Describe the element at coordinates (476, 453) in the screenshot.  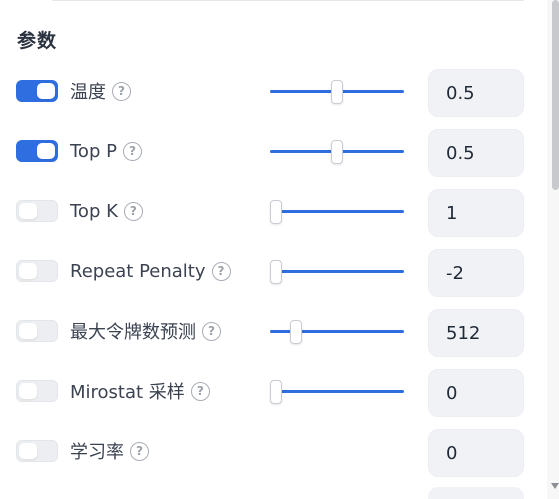
I see `learning-rate-value-input: 0` at that location.